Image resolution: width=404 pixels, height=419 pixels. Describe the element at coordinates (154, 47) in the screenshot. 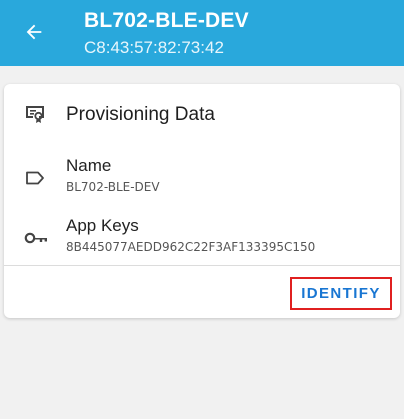

I see `device-address: C8:43:57:82:73:42` at that location.